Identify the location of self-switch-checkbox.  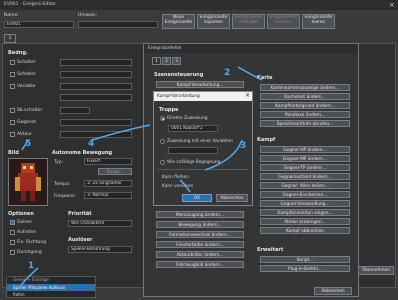
(12, 110).